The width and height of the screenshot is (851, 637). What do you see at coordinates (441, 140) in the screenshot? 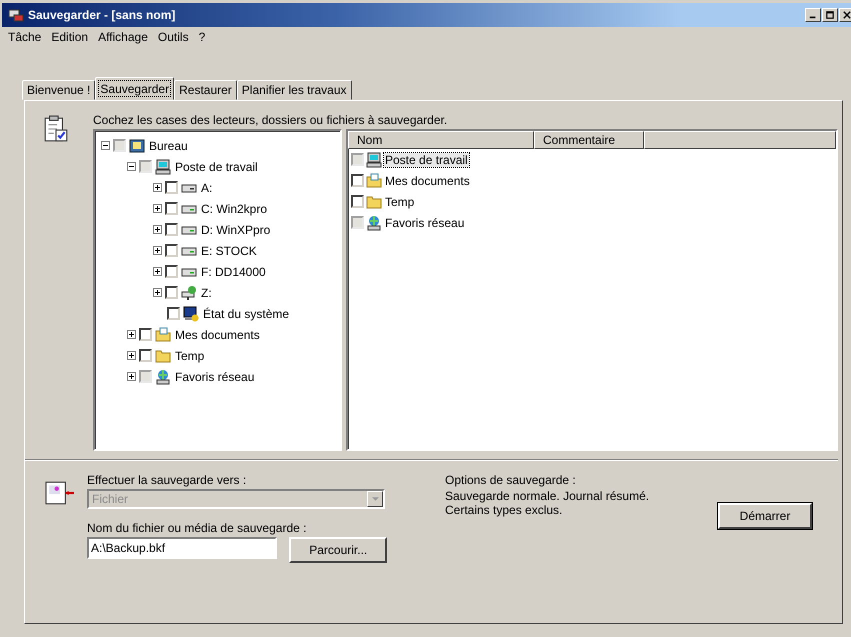
I see `column-header: Nom` at bounding box center [441, 140].